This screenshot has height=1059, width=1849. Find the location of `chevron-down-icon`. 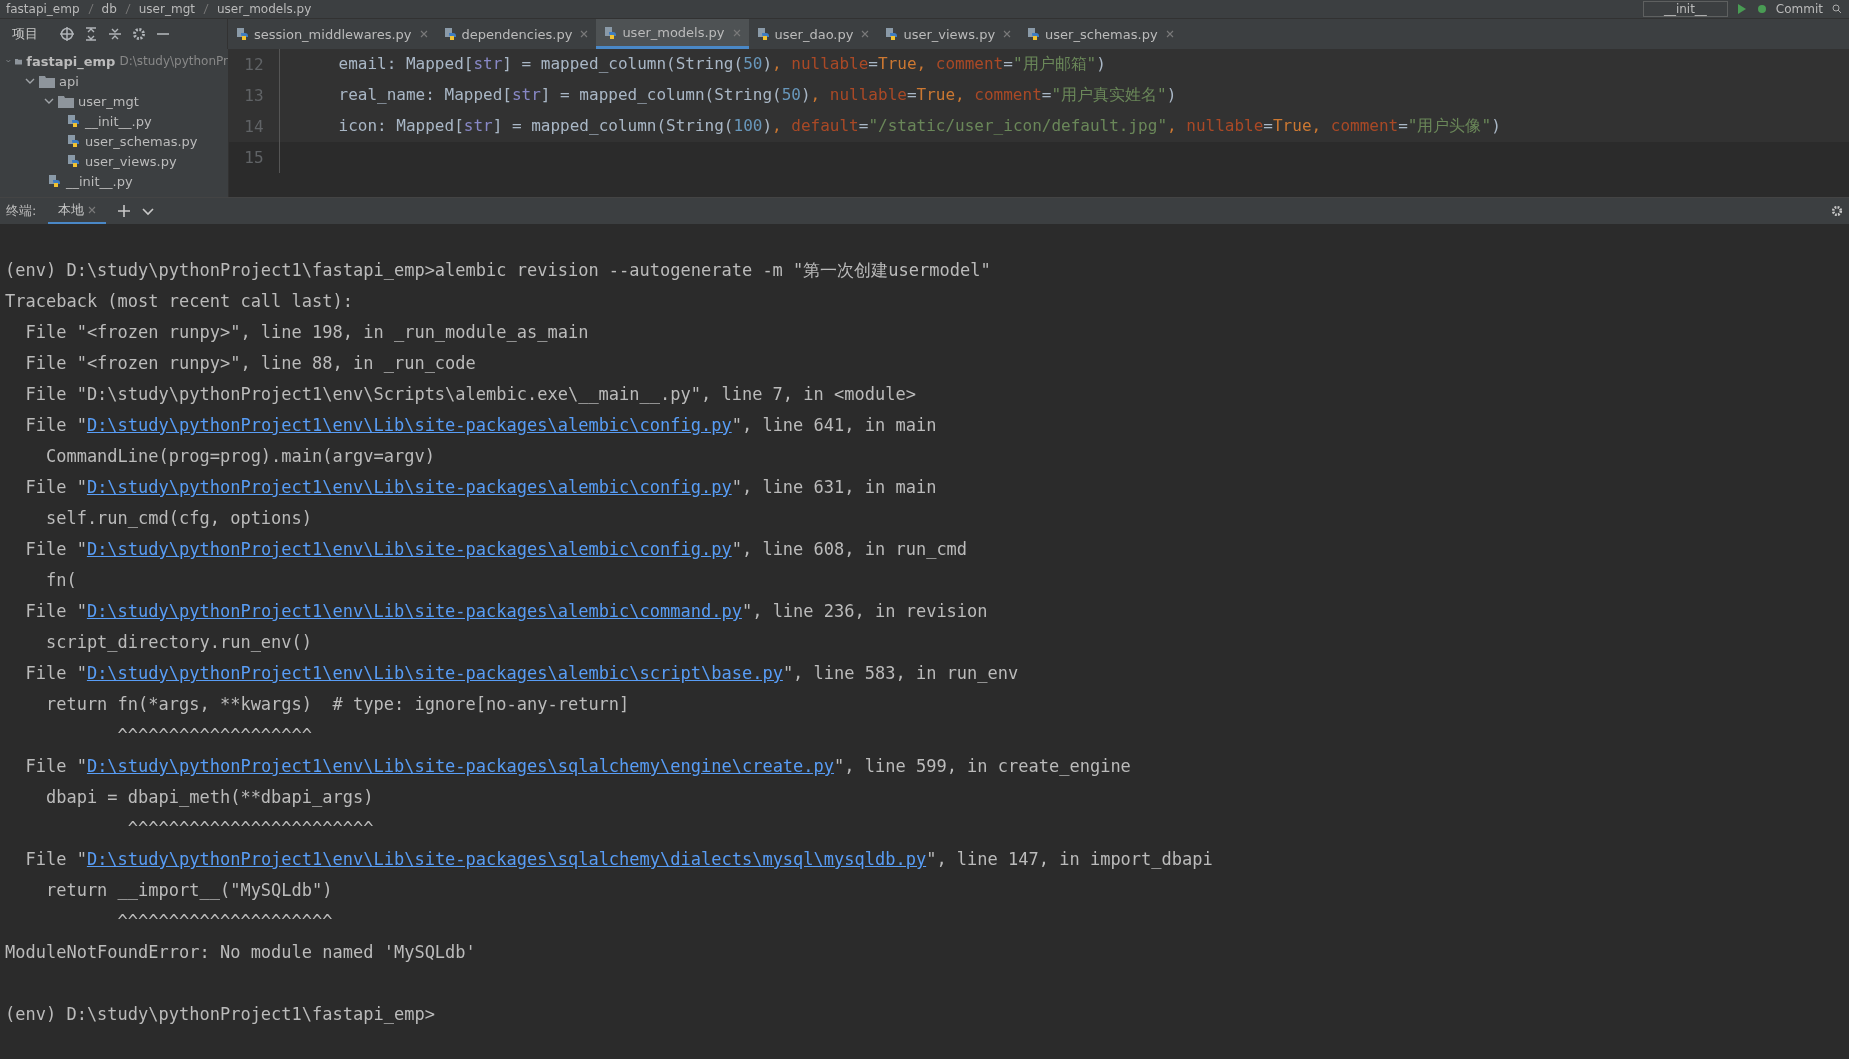

chevron-down-icon is located at coordinates (148, 211).